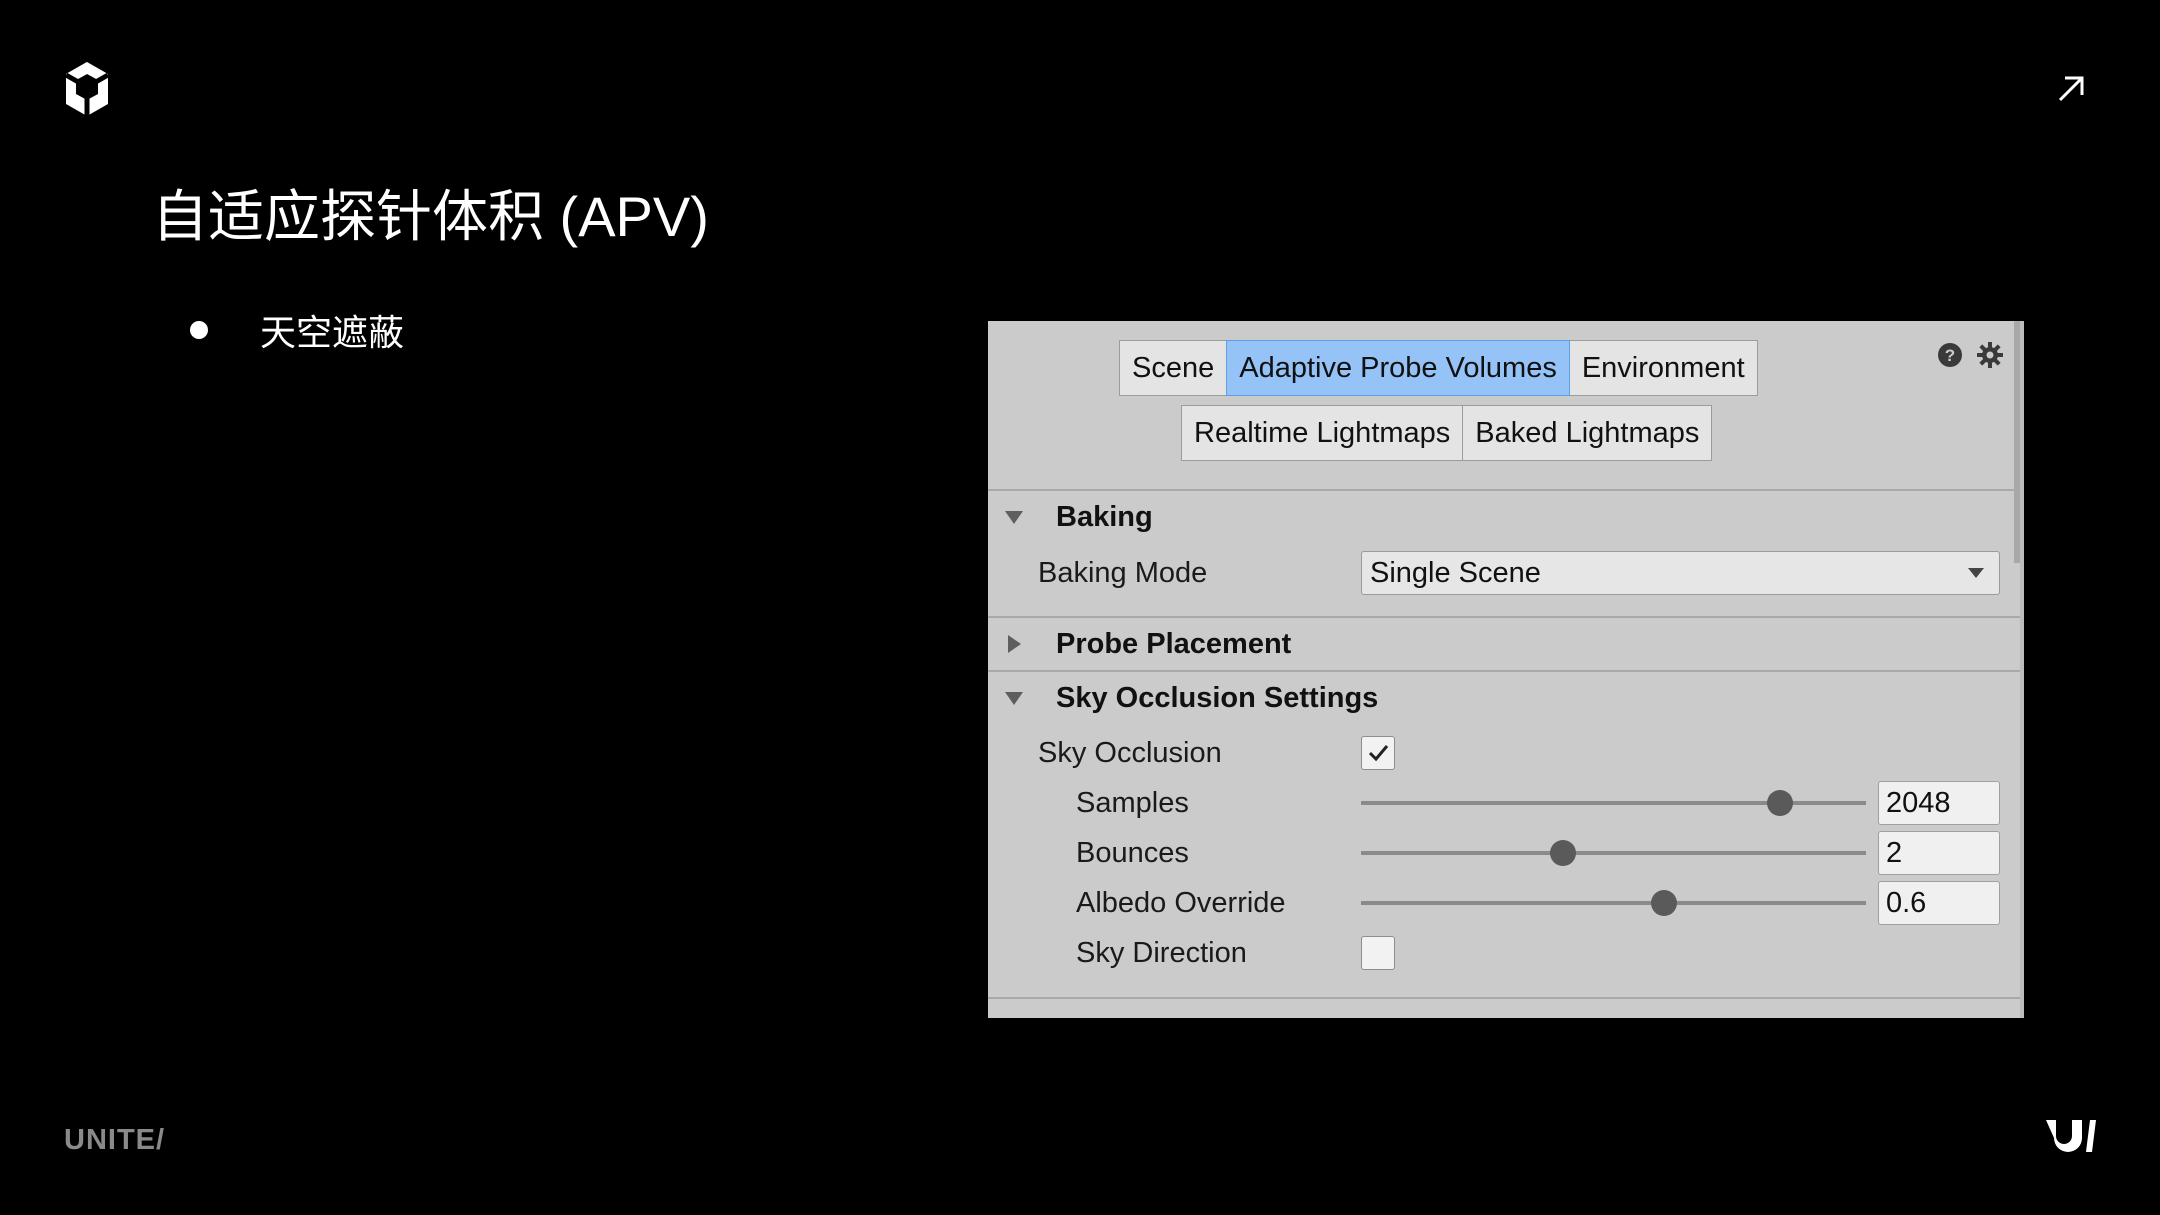  I want to click on sky-occlusion-label: Sky Occlusion, so click(1130, 752).